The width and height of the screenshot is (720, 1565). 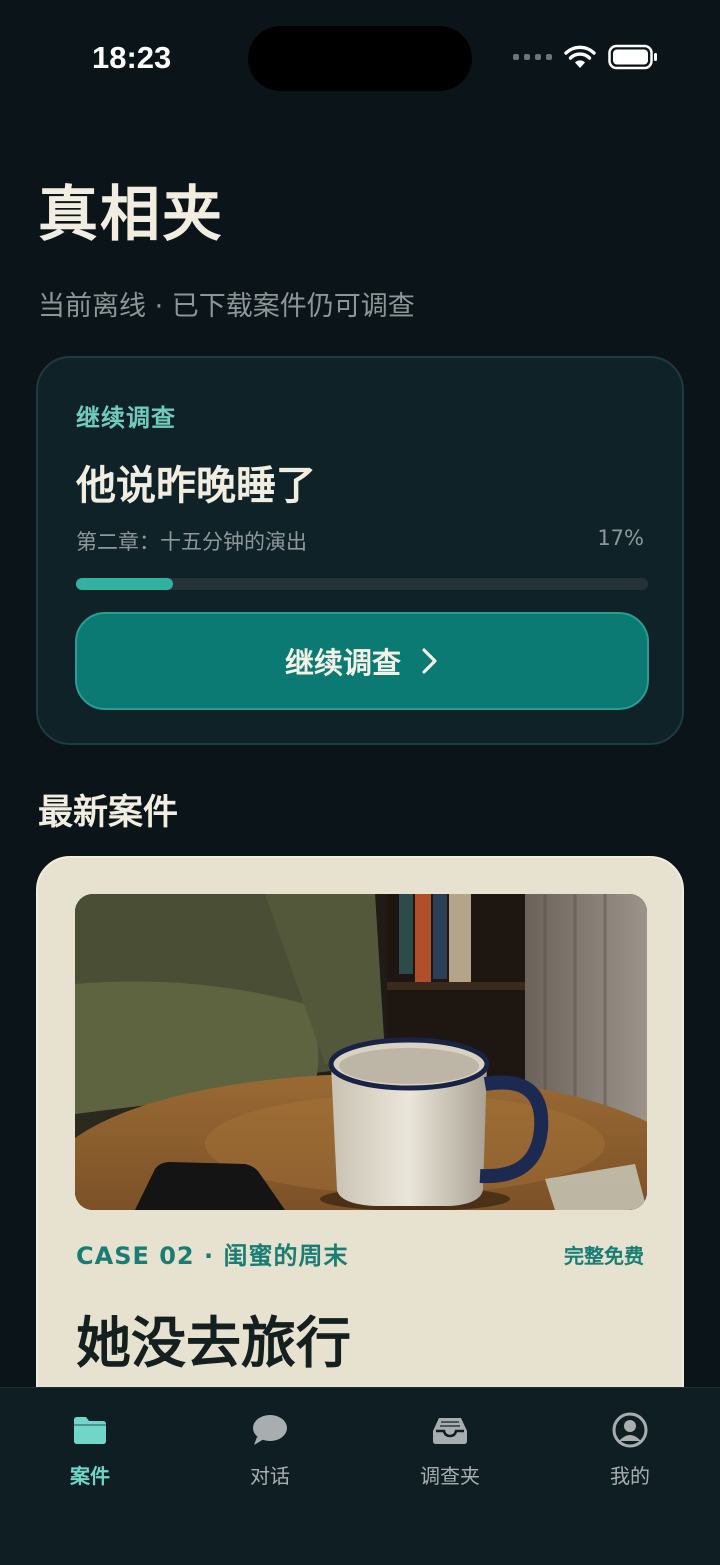 What do you see at coordinates (125, 584) in the screenshot?
I see `progress-fill` at bounding box center [125, 584].